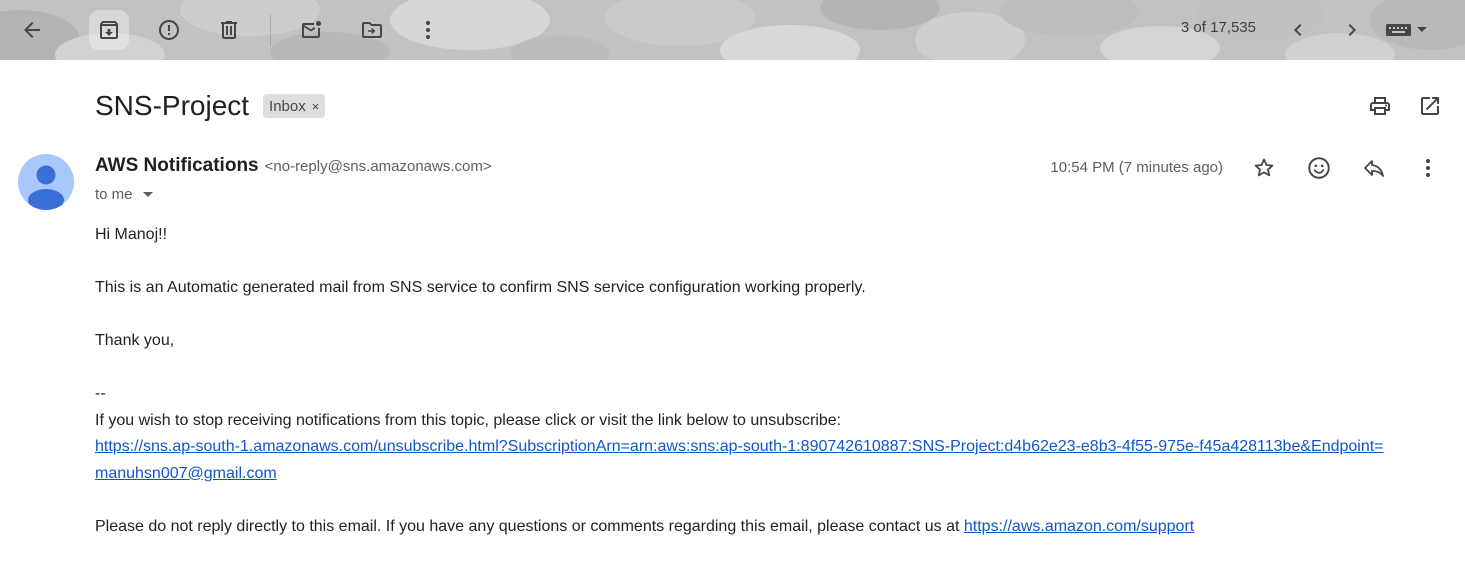  I want to click on mark-unread-icon, so click(311, 29).